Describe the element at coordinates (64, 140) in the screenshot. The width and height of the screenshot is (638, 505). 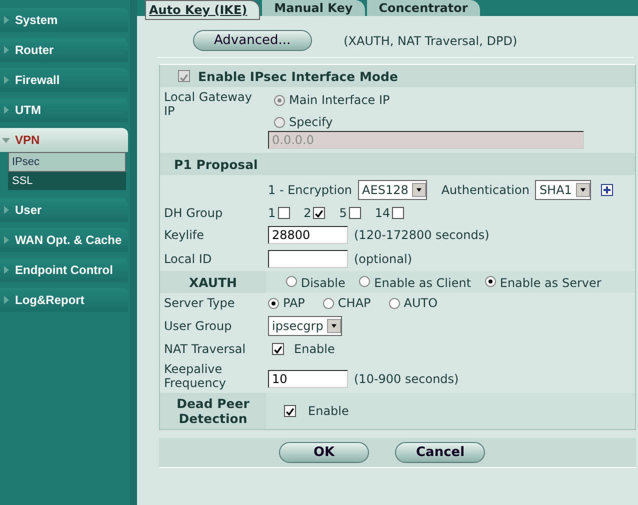
I see `sidebar-item: VPN` at that location.